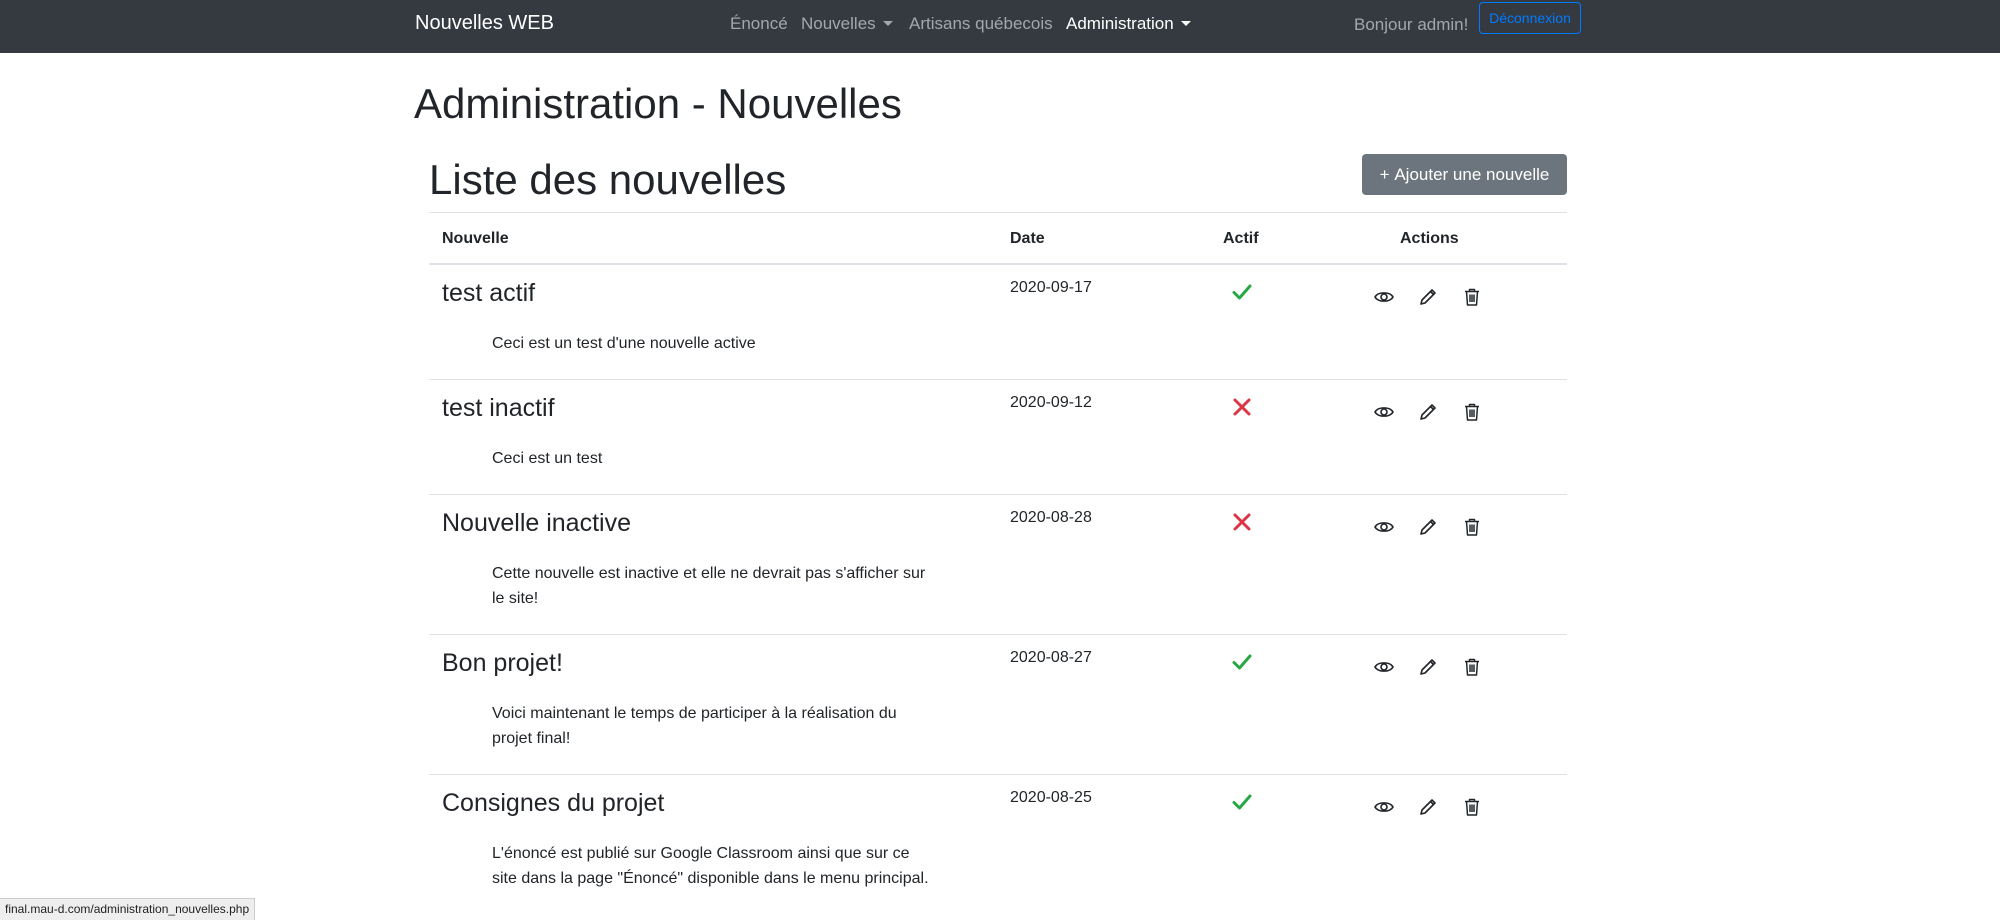 Image resolution: width=2000 pixels, height=920 pixels. I want to click on plus-icon: +, so click(1384, 174).